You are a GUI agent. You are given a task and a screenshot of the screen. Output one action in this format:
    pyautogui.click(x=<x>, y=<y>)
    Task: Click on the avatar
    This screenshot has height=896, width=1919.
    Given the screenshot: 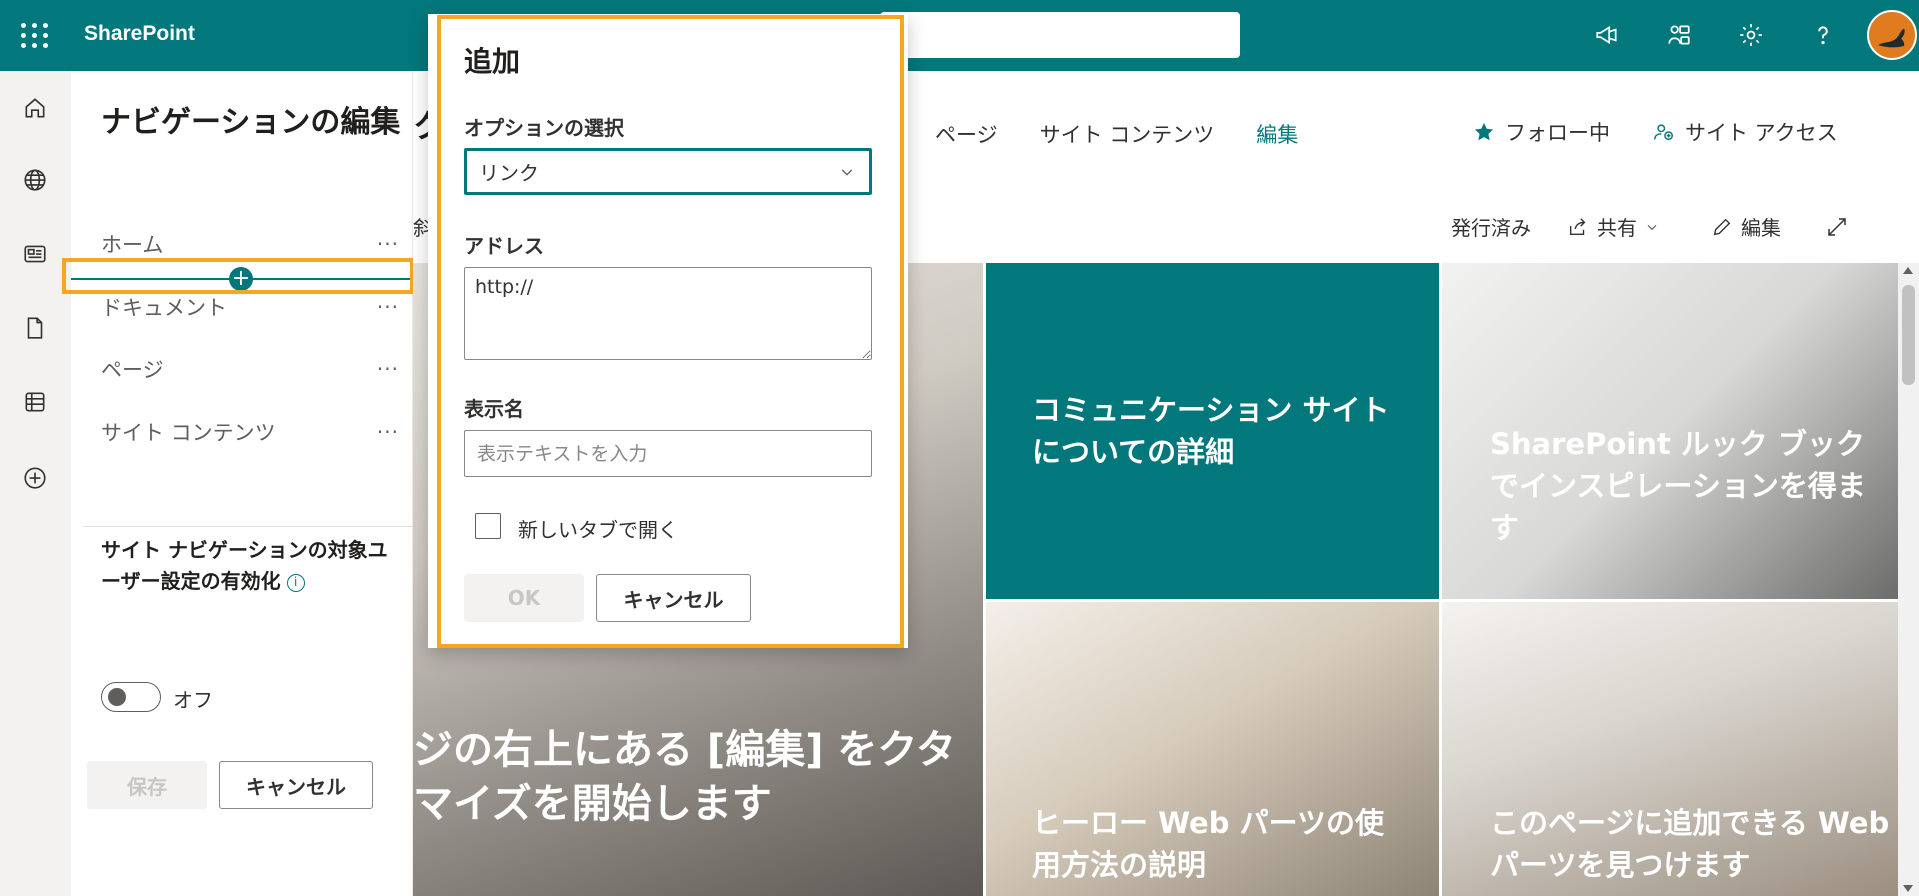 What is the action you would take?
    pyautogui.click(x=1892, y=35)
    